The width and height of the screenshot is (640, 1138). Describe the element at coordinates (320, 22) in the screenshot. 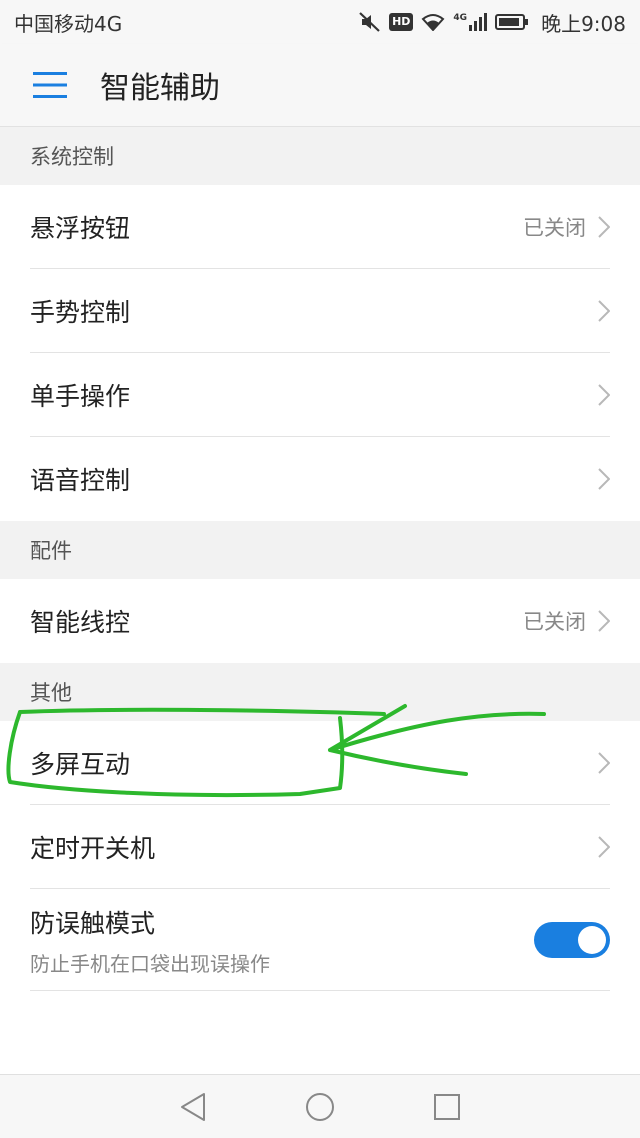

I see `status-bar: 中国移动4G HD 4G 晚上9:08` at that location.